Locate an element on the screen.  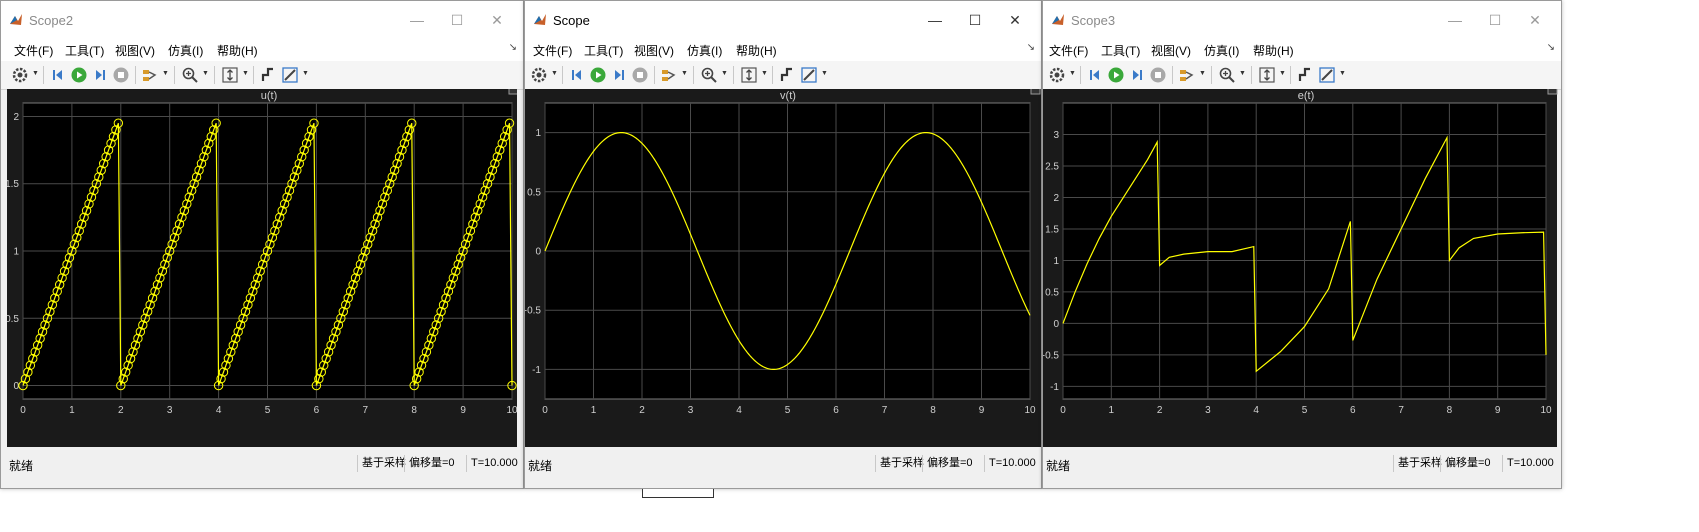
x-tick-label: 6 is located at coordinates (1353, 410).